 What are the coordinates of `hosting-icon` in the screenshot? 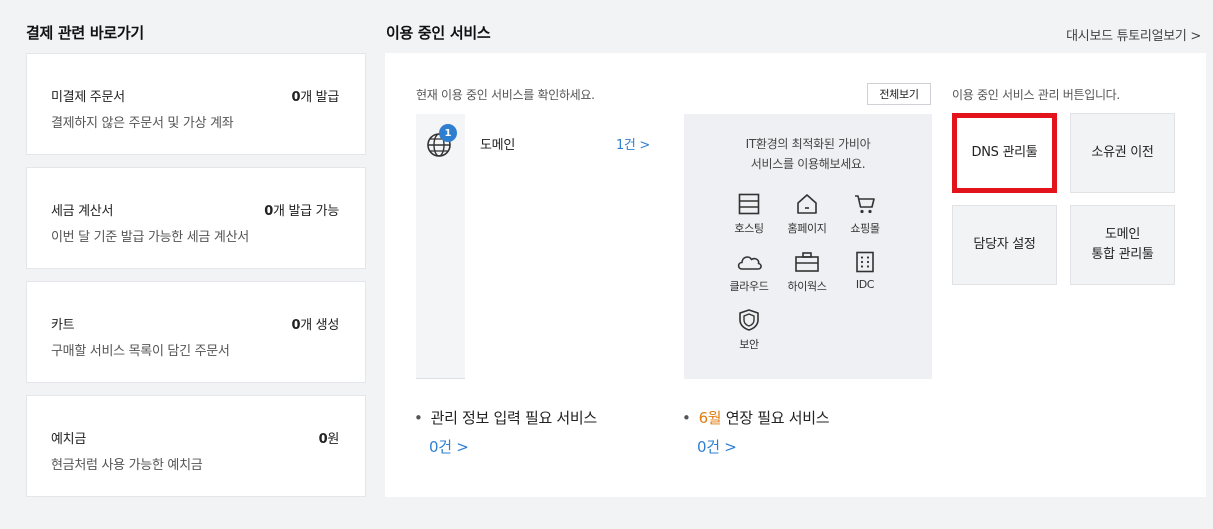 It's located at (749, 204).